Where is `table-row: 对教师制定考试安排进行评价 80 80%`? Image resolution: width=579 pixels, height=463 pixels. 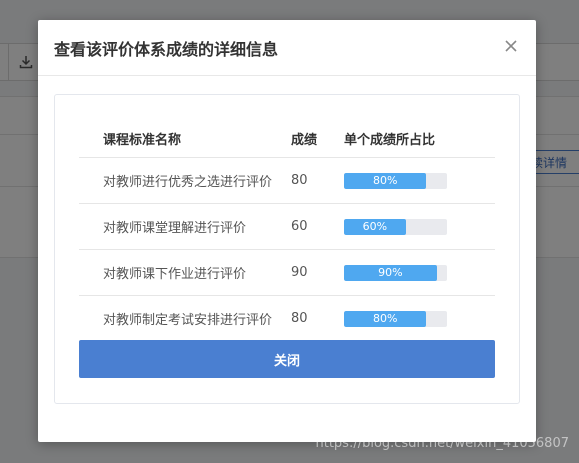
table-row: 对教师制定考试安排进行评价 80 80% is located at coordinates (287, 318).